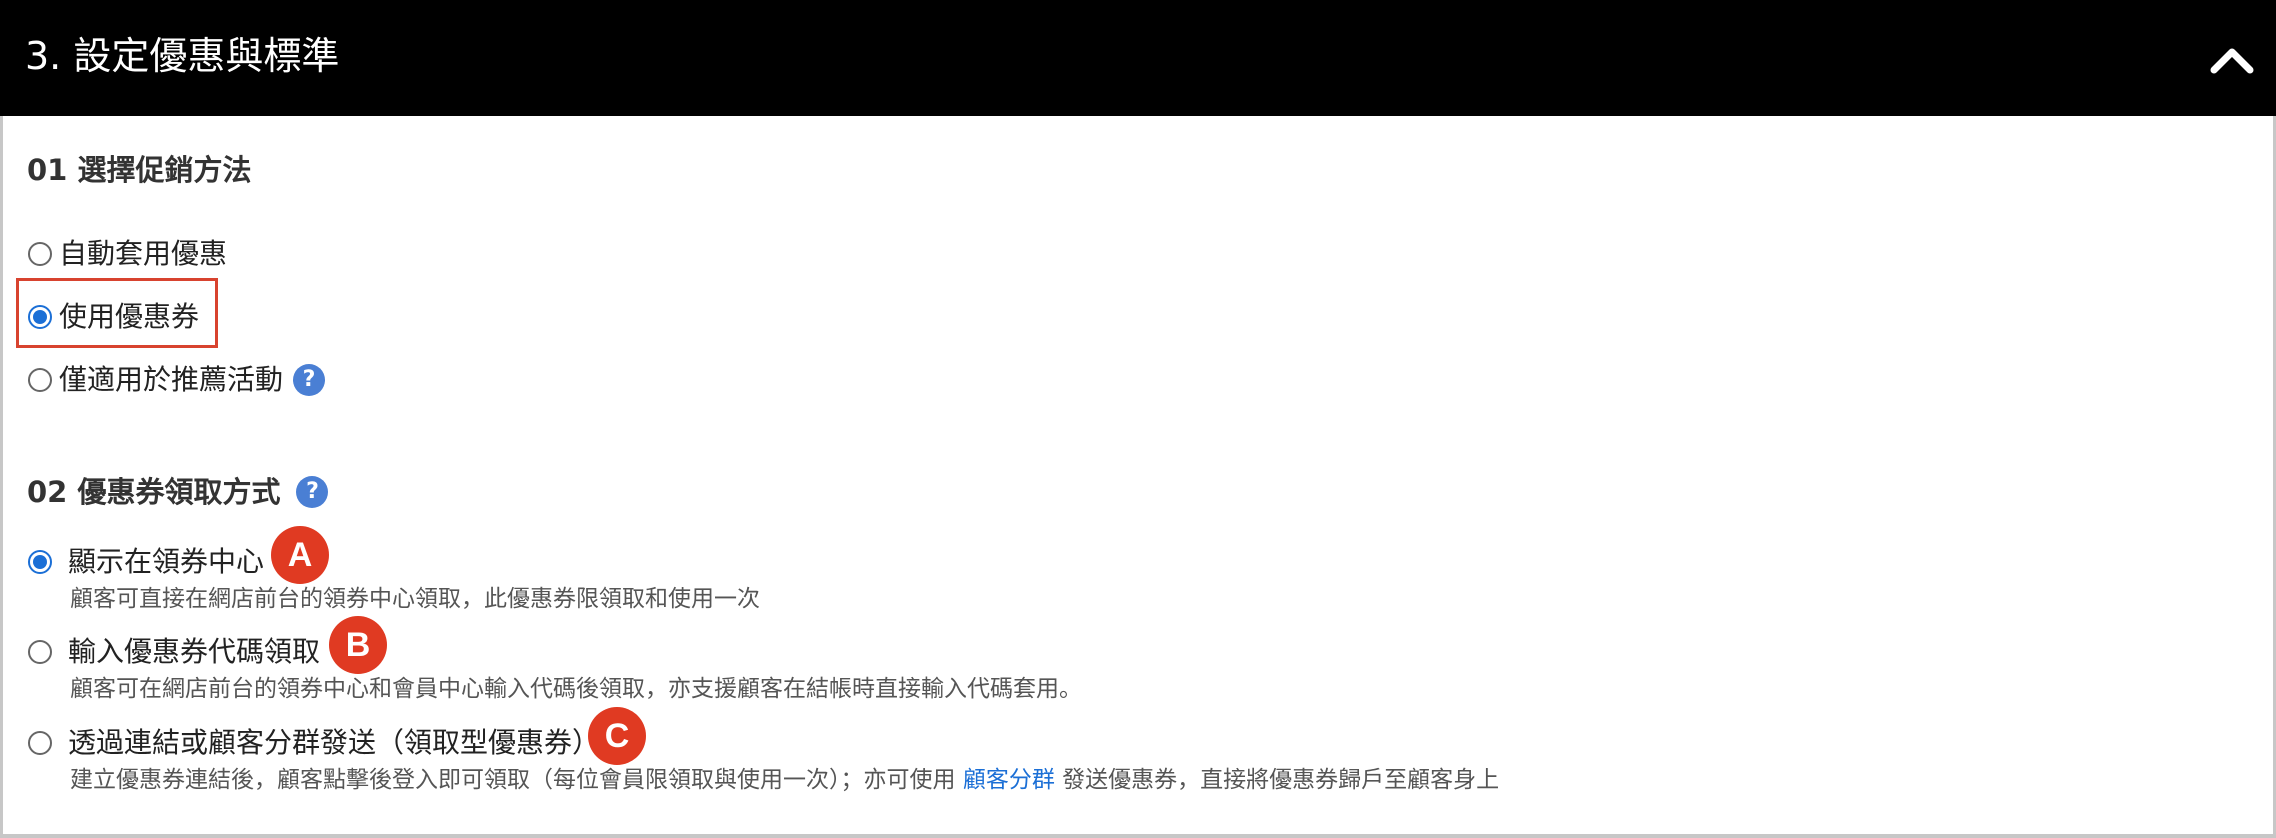  What do you see at coordinates (1009, 780) in the screenshot?
I see `customer-segment-link: 顧客分群` at bounding box center [1009, 780].